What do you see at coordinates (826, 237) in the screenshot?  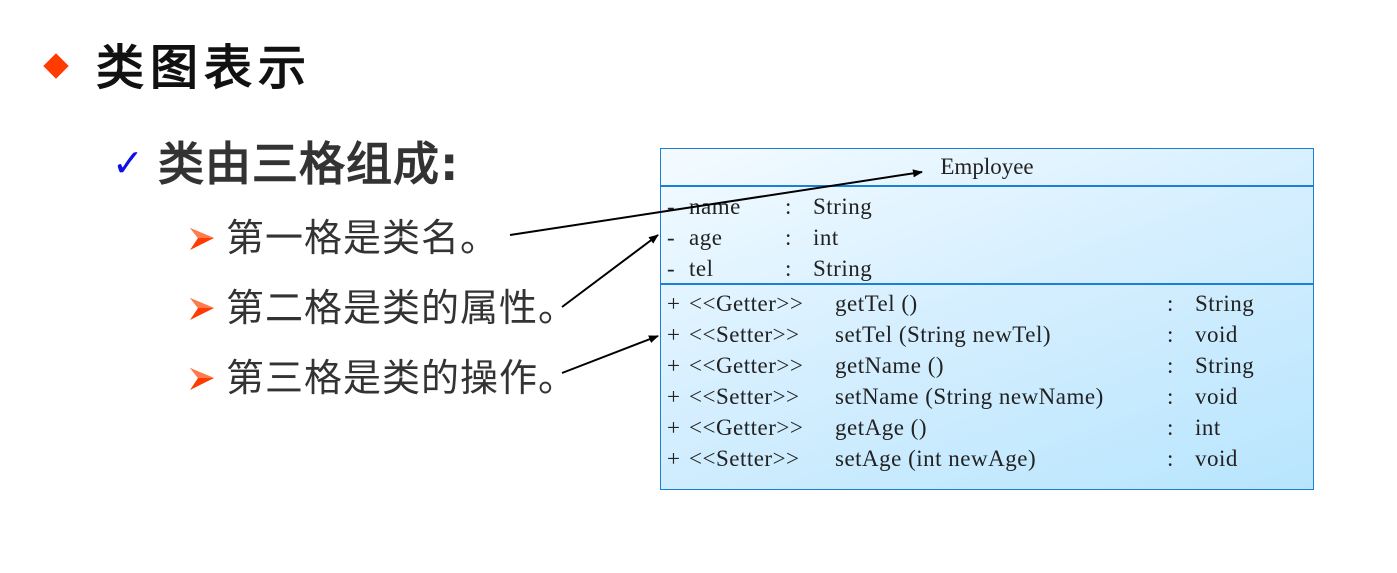 I see `attribute-type: int` at bounding box center [826, 237].